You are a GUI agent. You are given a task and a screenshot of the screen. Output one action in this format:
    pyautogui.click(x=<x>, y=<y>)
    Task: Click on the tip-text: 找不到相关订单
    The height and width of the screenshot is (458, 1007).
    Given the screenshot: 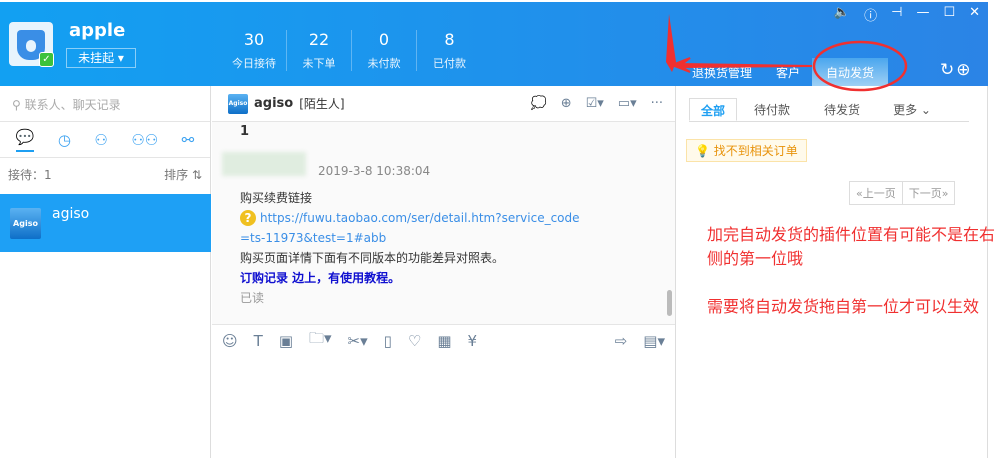 What is the action you would take?
    pyautogui.click(x=755, y=151)
    